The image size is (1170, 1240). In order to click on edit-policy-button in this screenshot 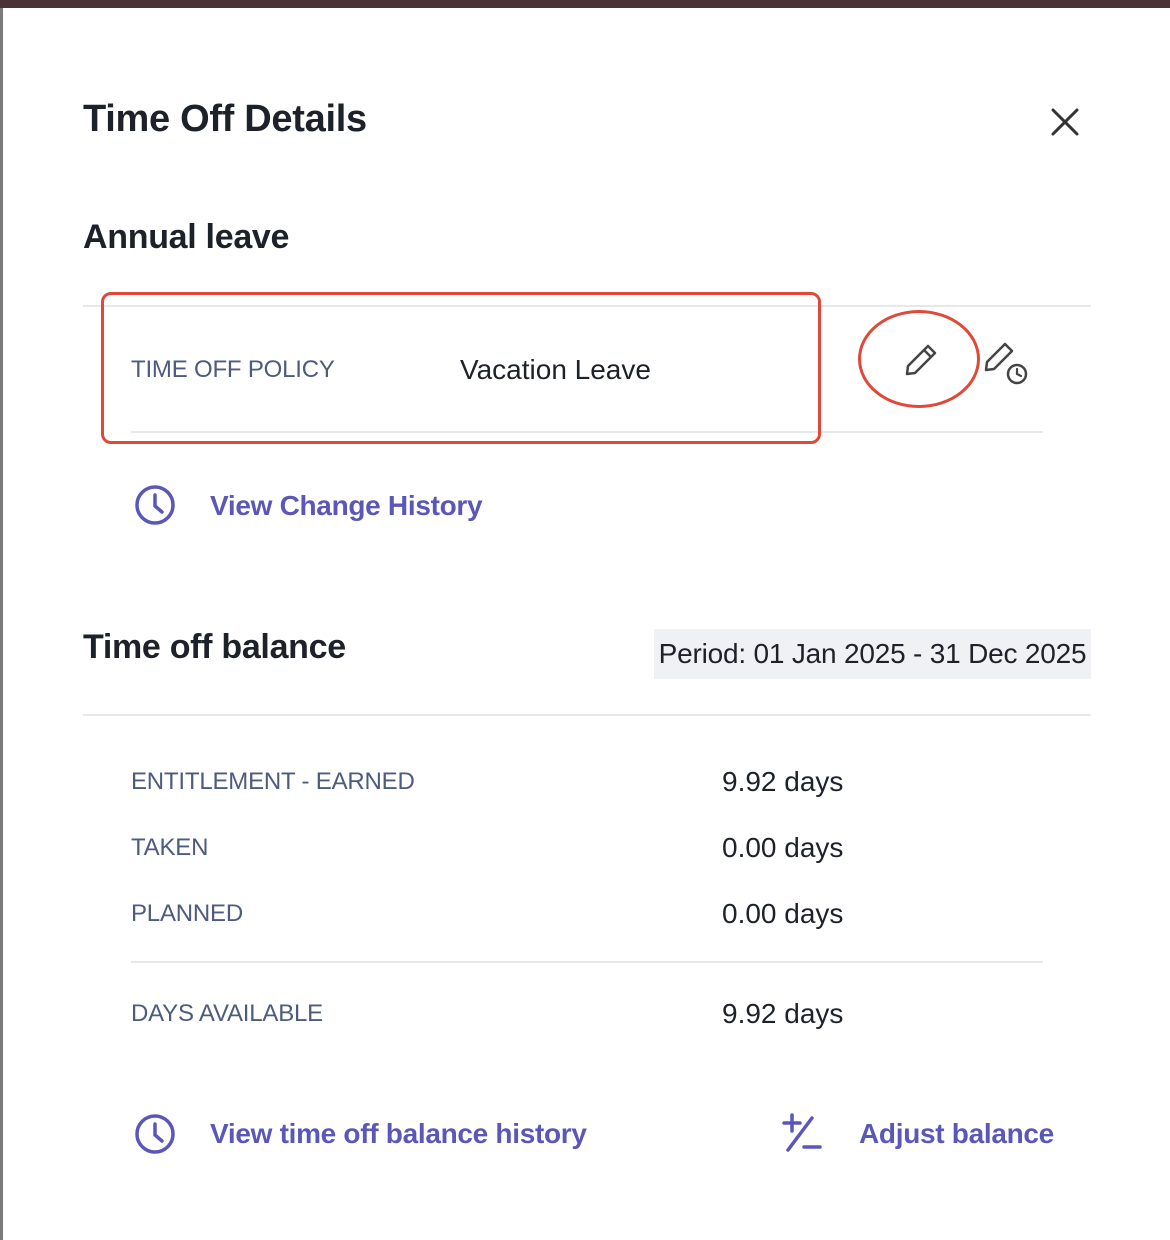, I will do `click(921, 360)`.